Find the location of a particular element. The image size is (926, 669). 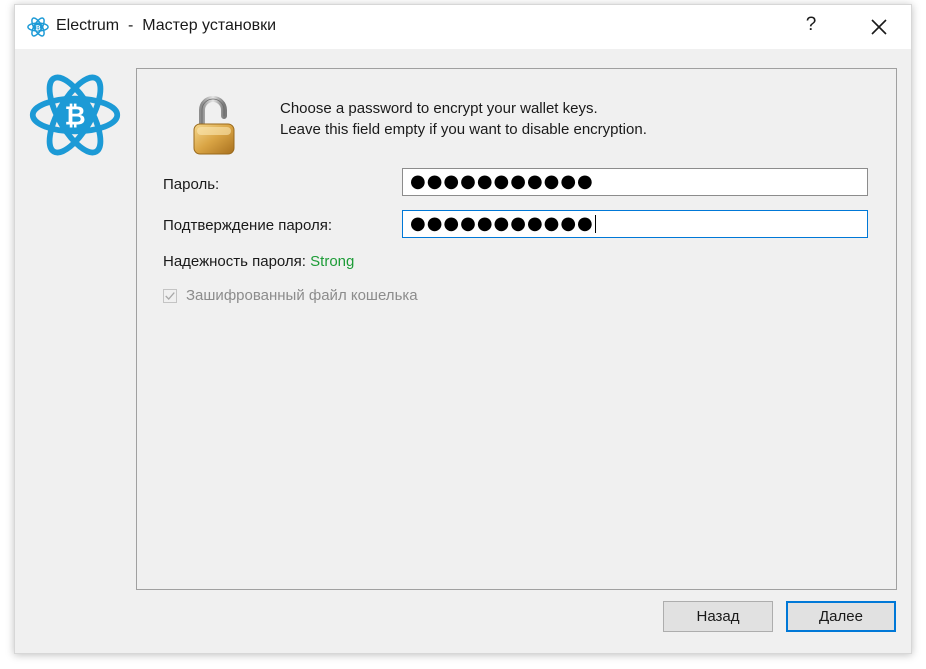

app-name: Electrum is located at coordinates (88, 25).